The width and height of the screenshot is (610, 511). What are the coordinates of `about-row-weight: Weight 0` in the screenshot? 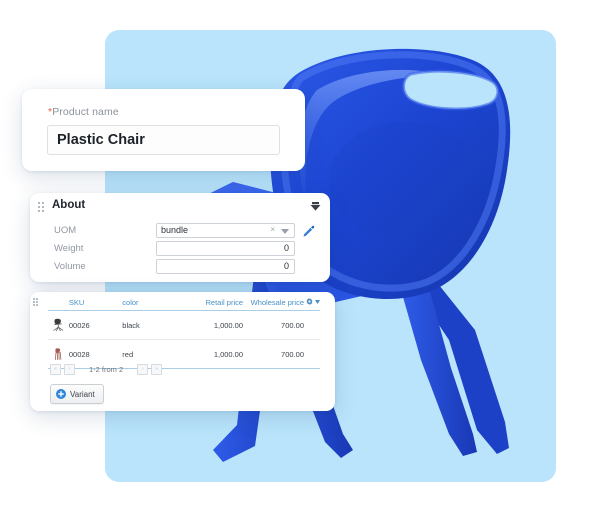 It's located at (180, 249).